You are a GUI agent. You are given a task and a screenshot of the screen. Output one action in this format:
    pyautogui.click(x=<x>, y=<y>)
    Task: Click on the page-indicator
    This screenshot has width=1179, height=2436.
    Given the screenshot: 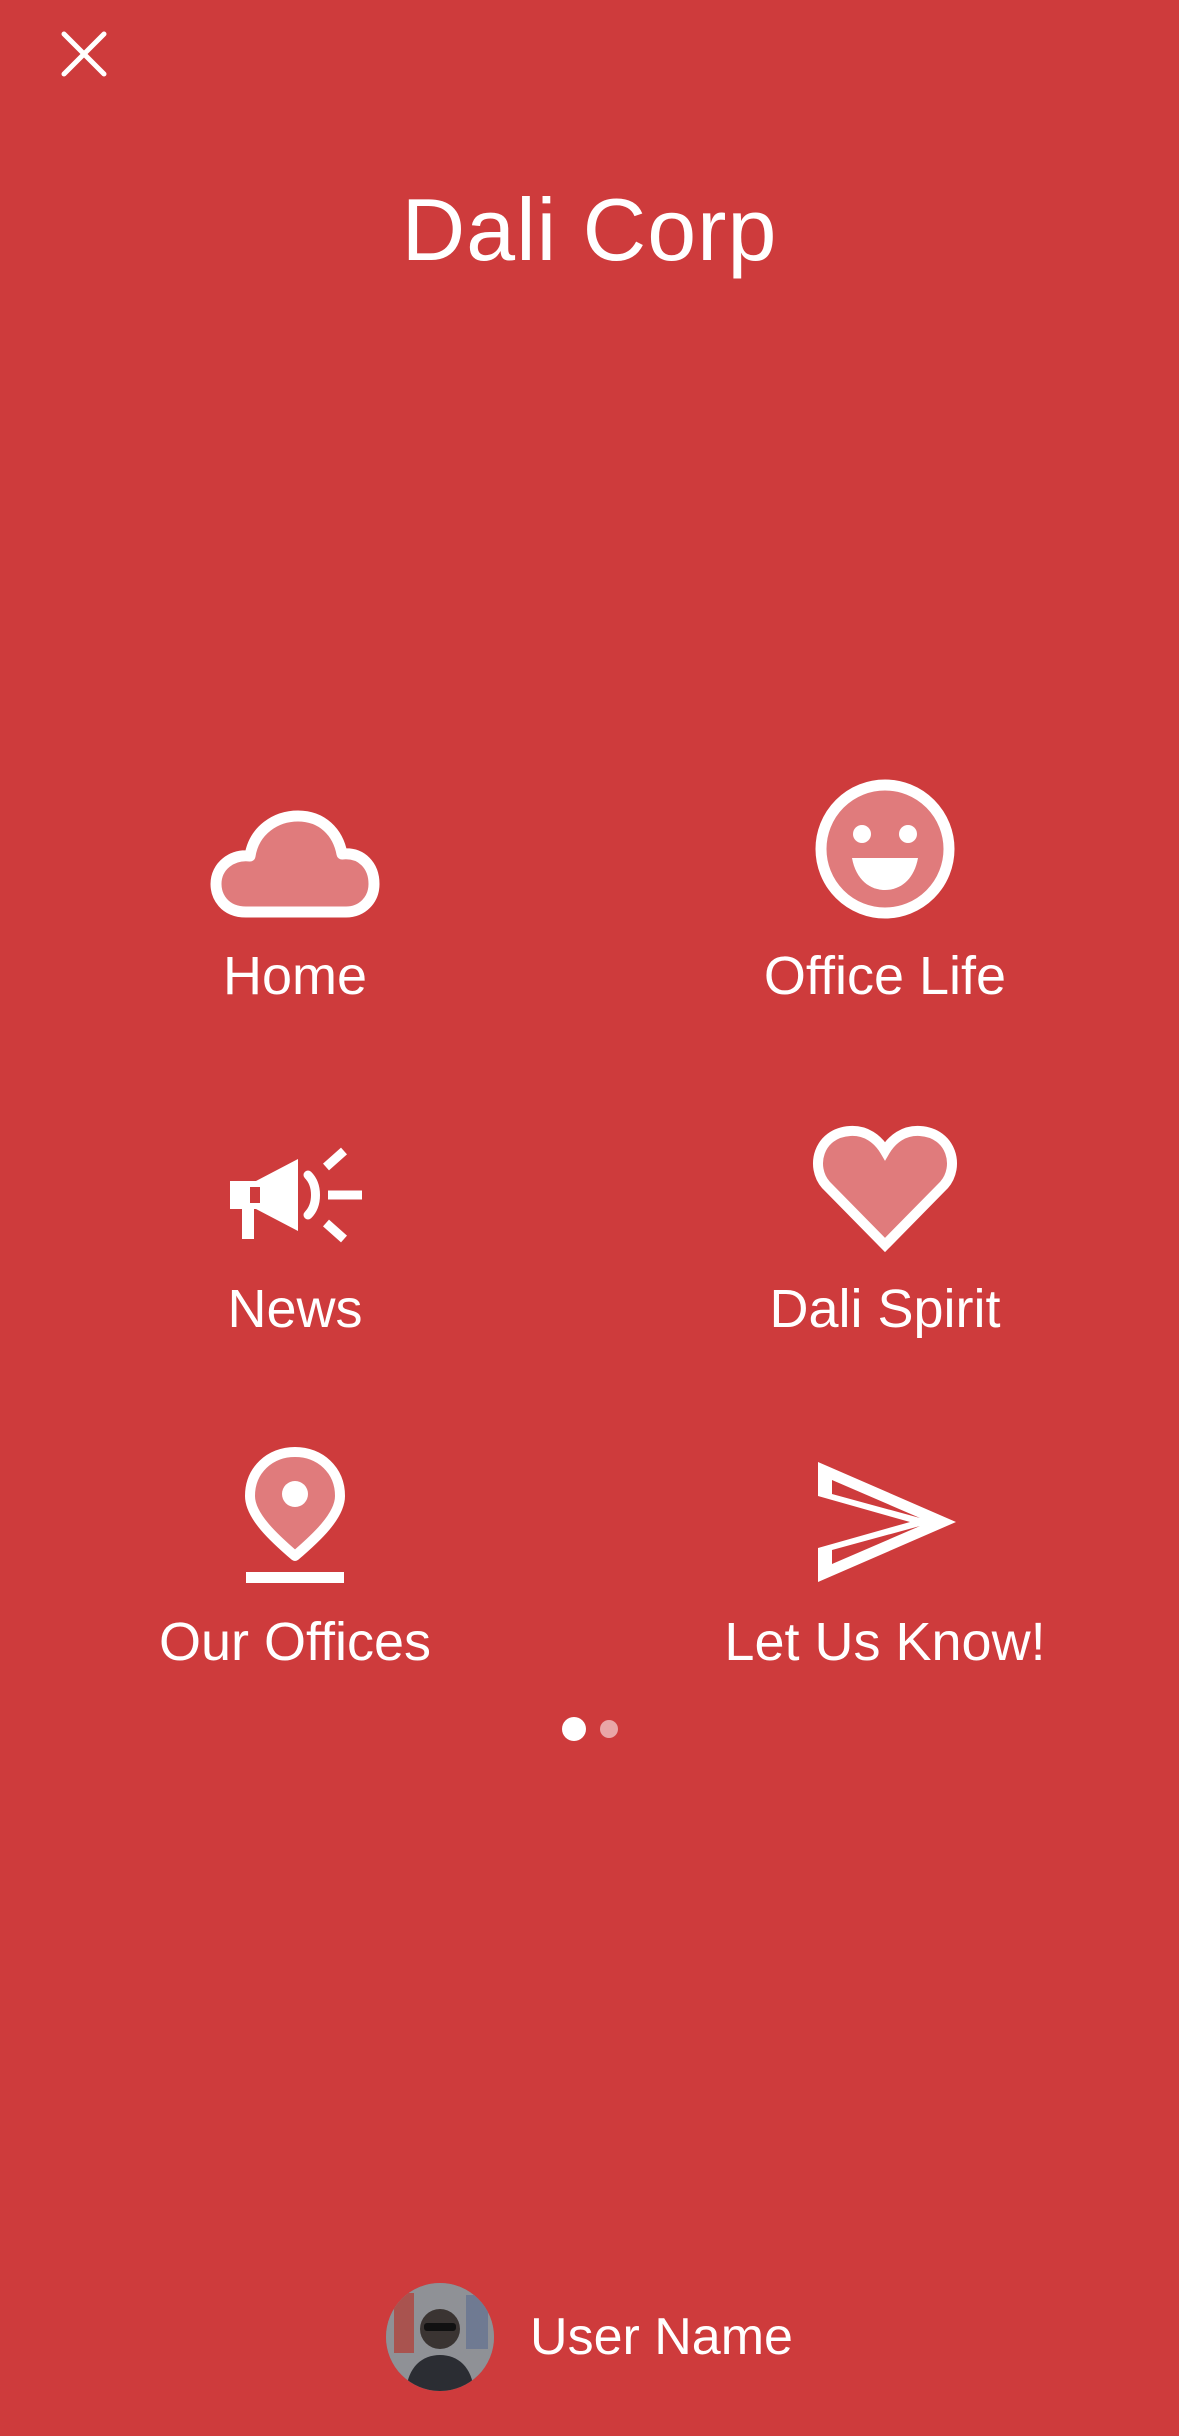 What is the action you would take?
    pyautogui.click(x=589, y=1729)
    